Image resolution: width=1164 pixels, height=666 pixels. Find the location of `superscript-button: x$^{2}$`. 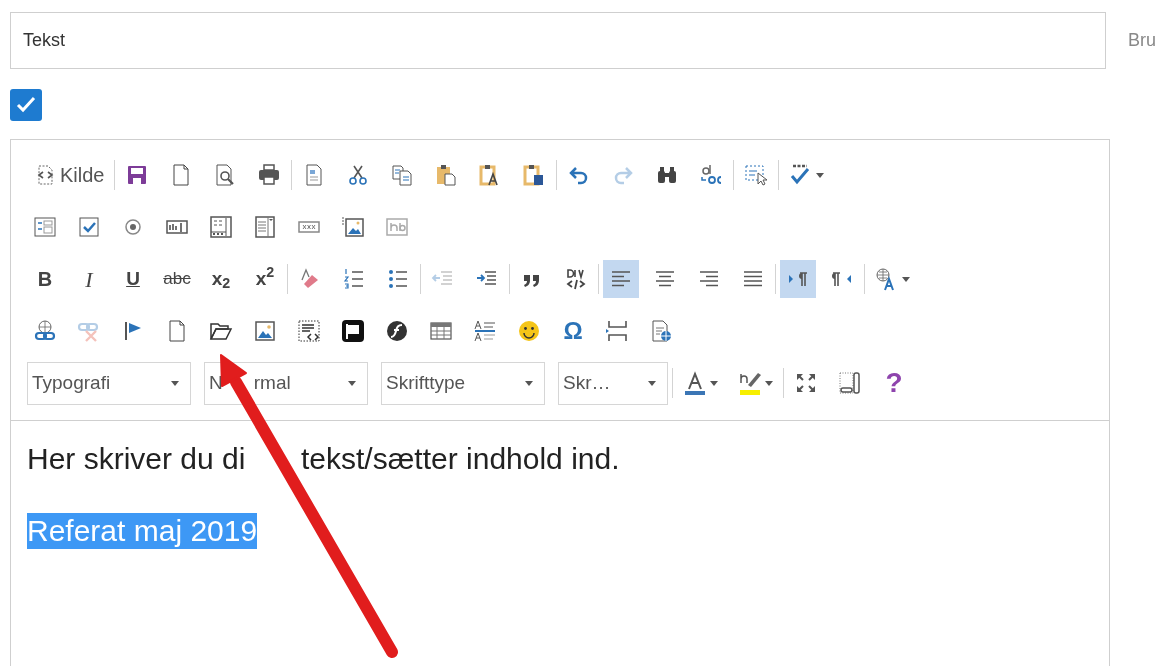

superscript-button: x$^{2}$ is located at coordinates (265, 279).